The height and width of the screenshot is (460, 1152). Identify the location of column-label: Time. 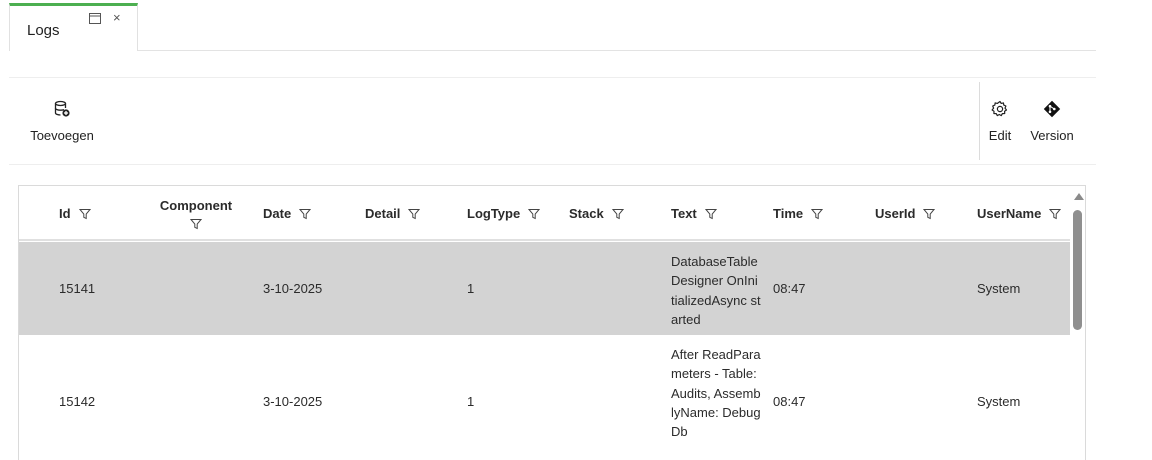
(788, 213).